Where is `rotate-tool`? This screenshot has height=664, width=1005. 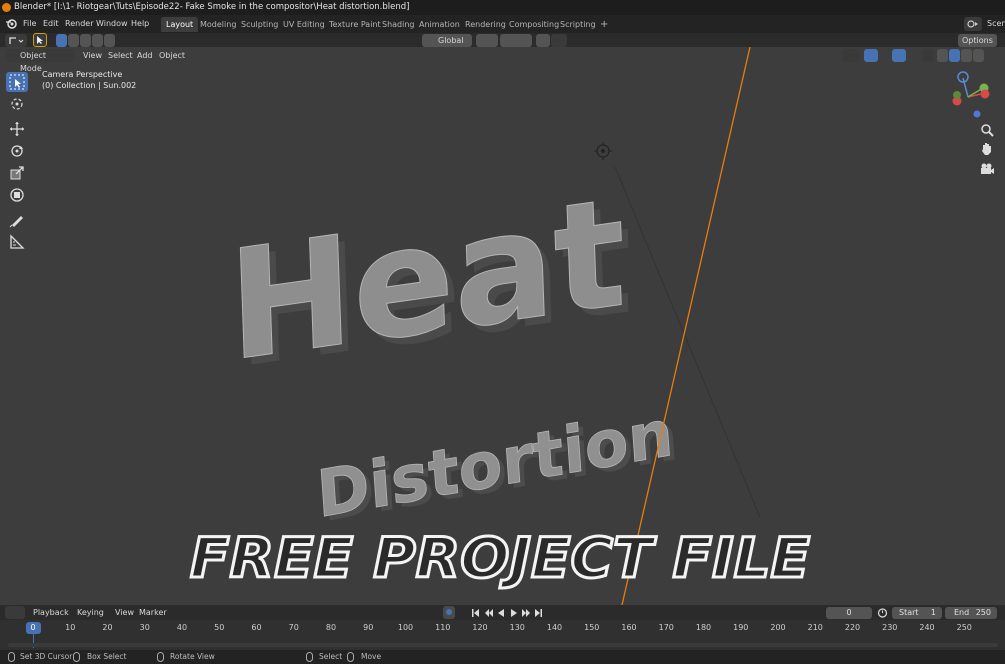 rotate-tool is located at coordinates (17, 151).